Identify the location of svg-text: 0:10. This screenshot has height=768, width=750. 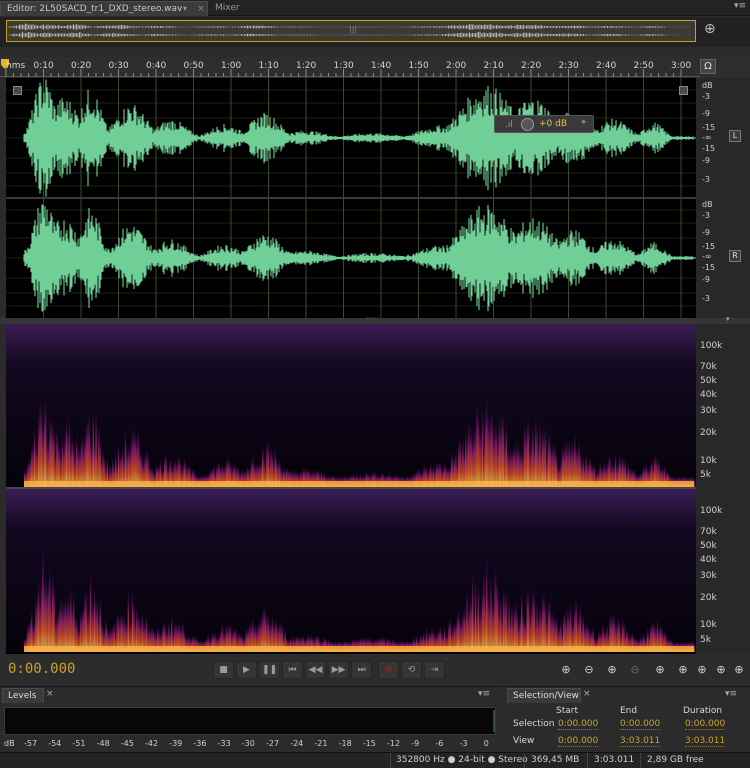
(44, 66).